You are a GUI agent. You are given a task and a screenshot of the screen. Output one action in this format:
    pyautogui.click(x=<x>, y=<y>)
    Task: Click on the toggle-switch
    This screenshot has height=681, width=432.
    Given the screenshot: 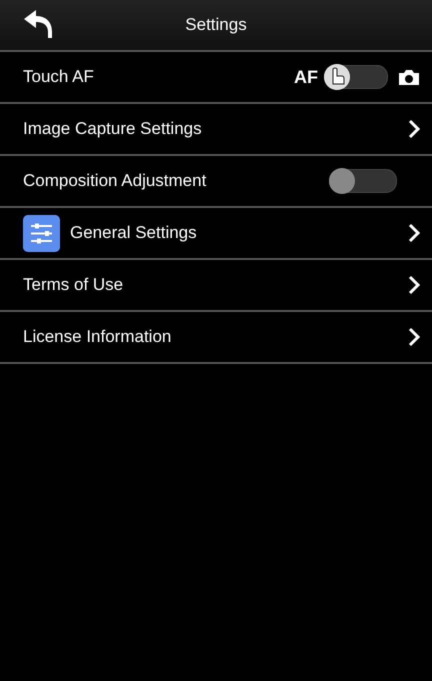 What is the action you would take?
    pyautogui.click(x=363, y=181)
    